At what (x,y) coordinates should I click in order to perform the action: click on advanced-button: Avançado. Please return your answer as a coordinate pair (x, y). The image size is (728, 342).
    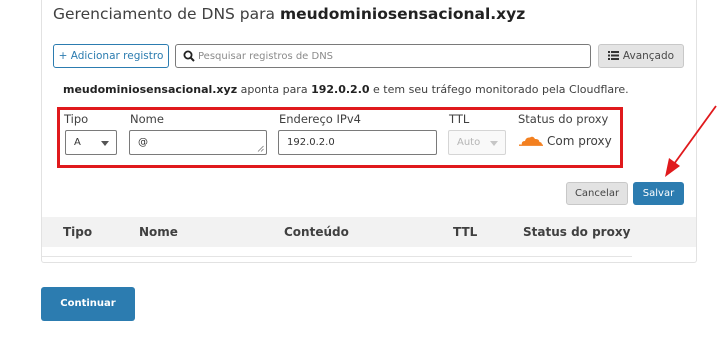
    Looking at the image, I should click on (641, 56).